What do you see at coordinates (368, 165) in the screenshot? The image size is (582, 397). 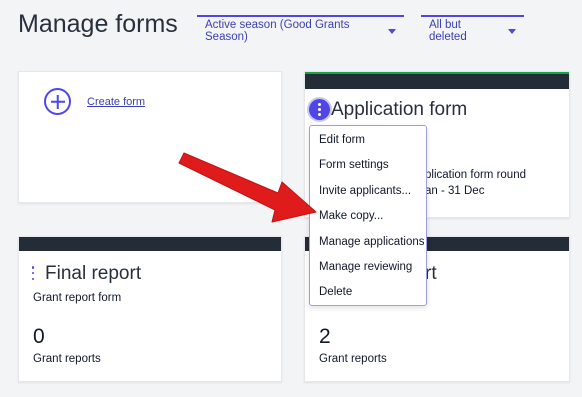 I see `menu-item-form-settings: Form settings` at bounding box center [368, 165].